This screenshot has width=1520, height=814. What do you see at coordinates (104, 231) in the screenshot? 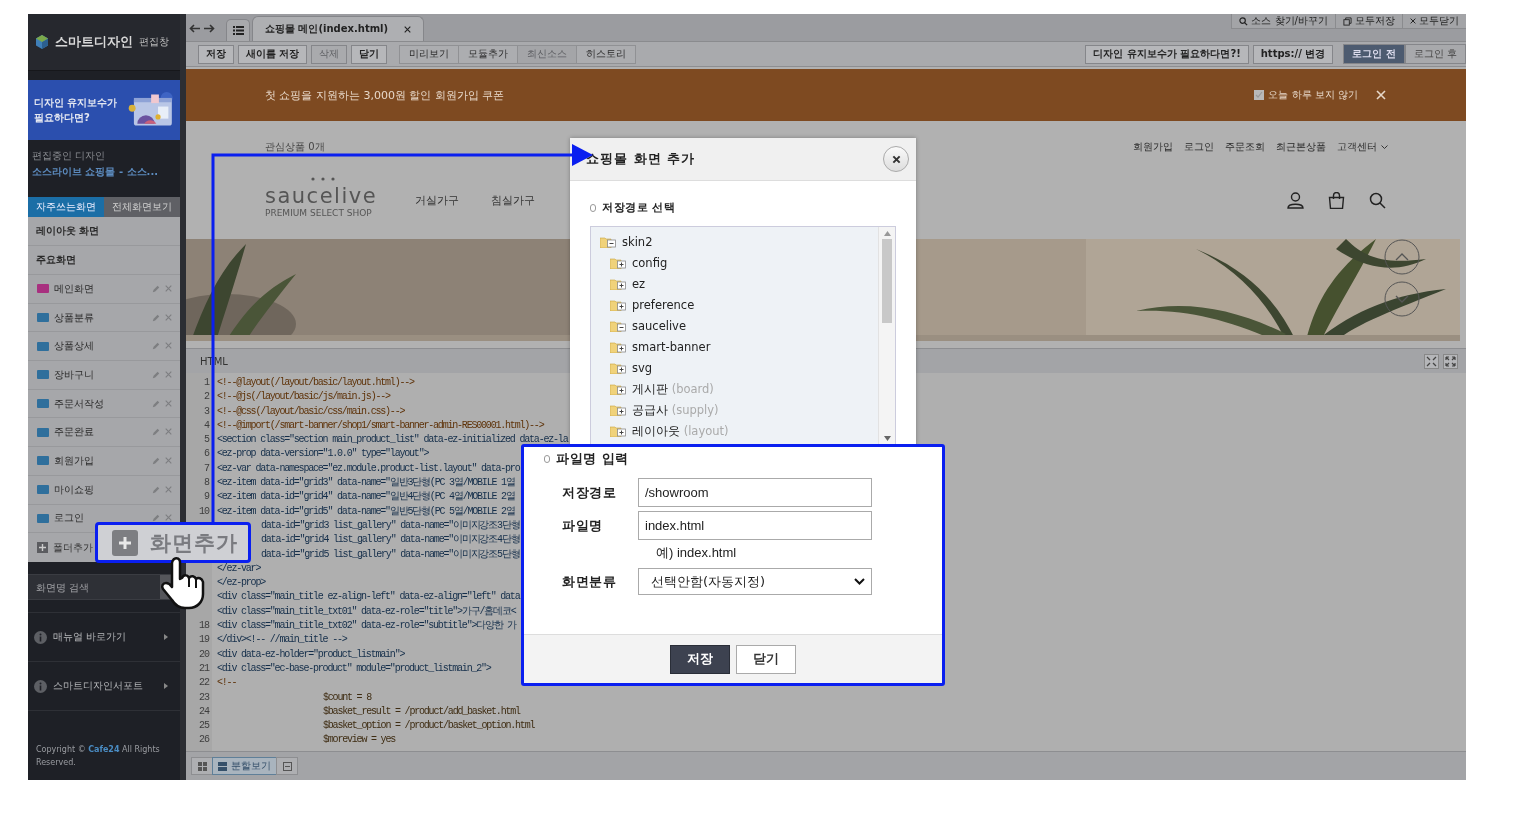
I see `section-heading: 레이아웃 화면` at bounding box center [104, 231].